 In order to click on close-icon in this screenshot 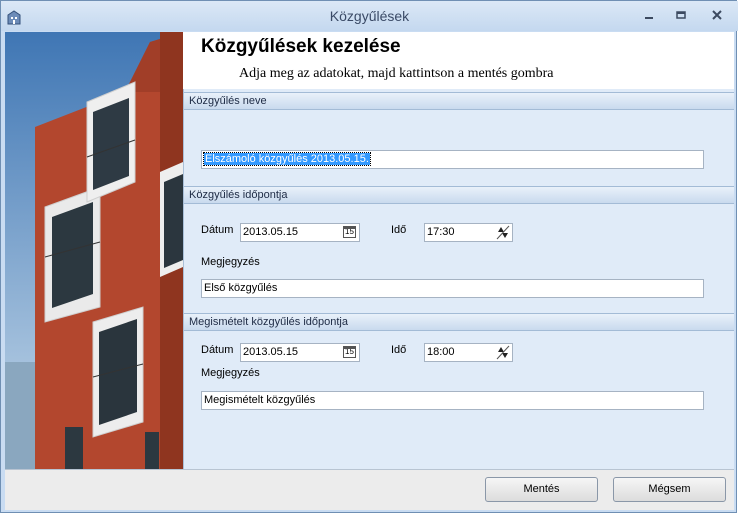, I will do `click(717, 16)`.